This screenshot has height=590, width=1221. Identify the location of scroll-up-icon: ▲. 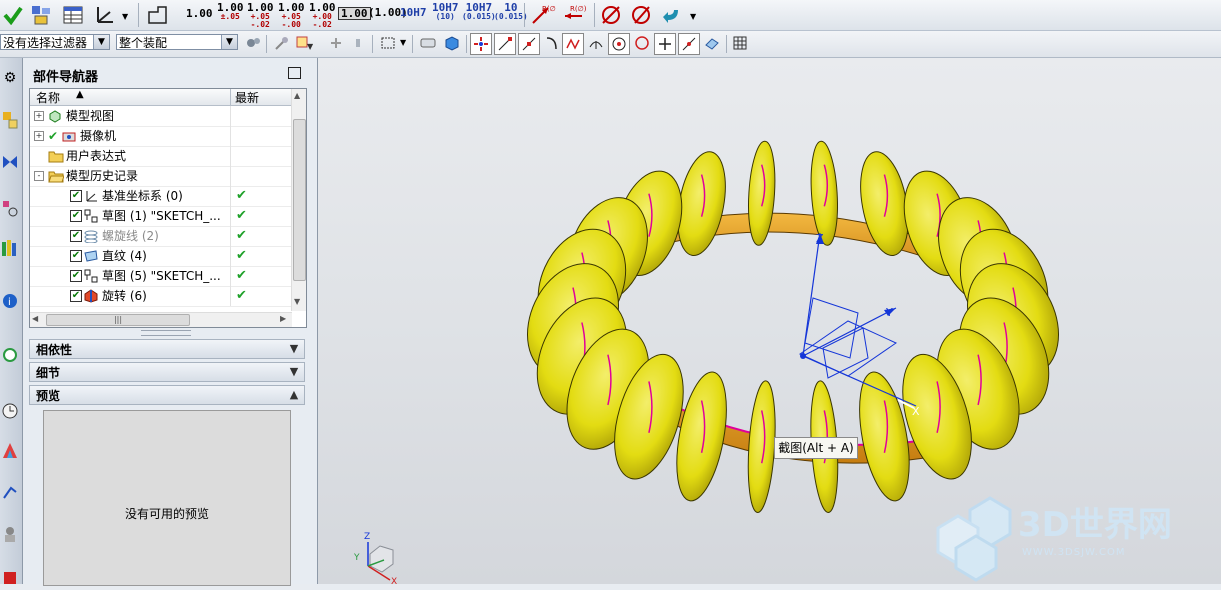
(297, 95).